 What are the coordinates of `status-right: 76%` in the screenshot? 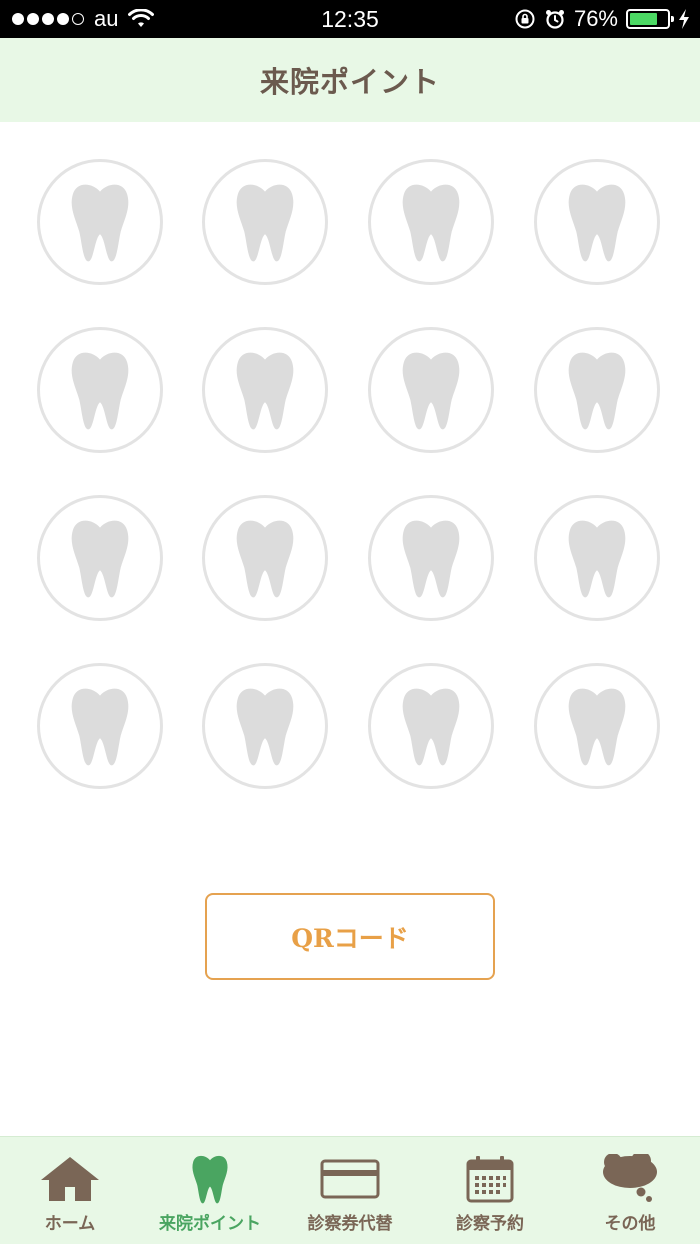 It's located at (602, 19).